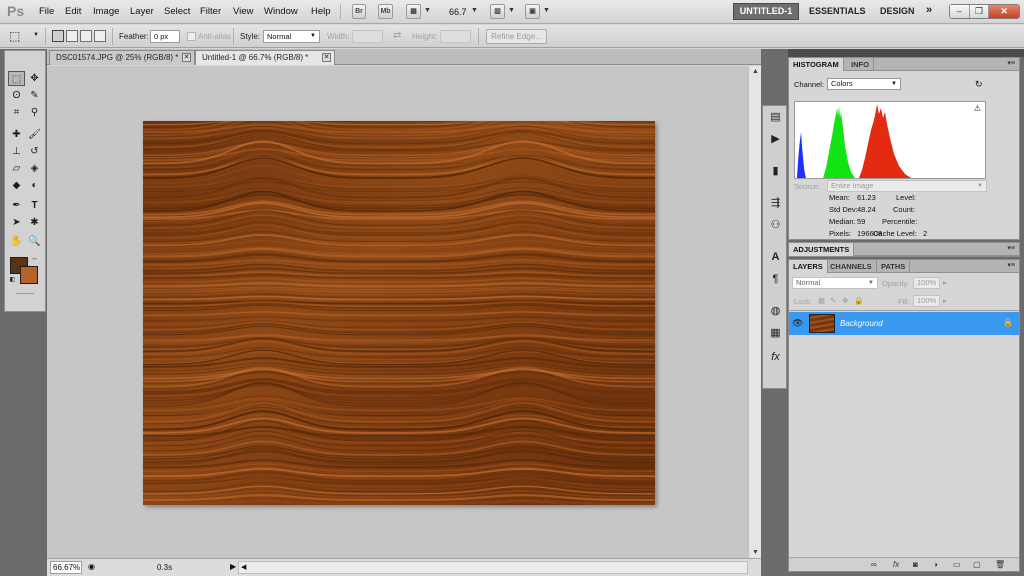 Image resolution: width=1024 pixels, height=576 pixels. Describe the element at coordinates (960, 11) in the screenshot. I see `minimize-button: –` at that location.